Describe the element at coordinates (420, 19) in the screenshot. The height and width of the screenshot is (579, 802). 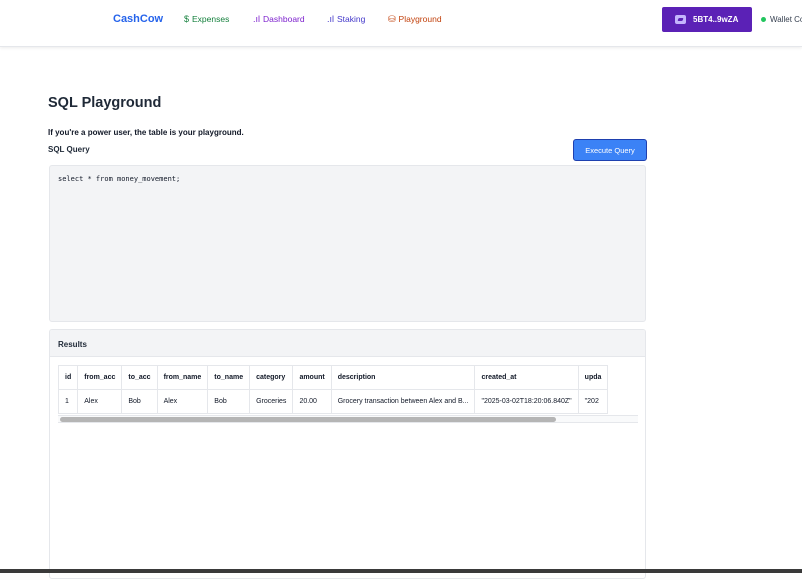
I see `nav-playground-label: Playground` at that location.